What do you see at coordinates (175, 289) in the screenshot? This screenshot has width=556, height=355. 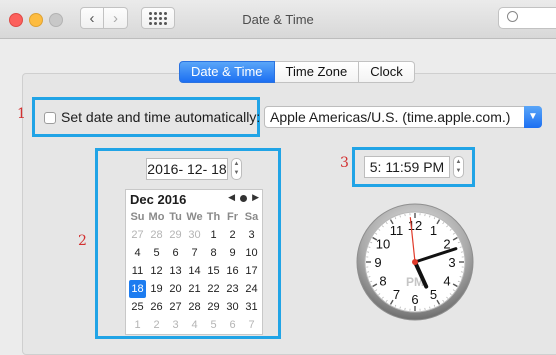 I see `calendar-day: 20` at bounding box center [175, 289].